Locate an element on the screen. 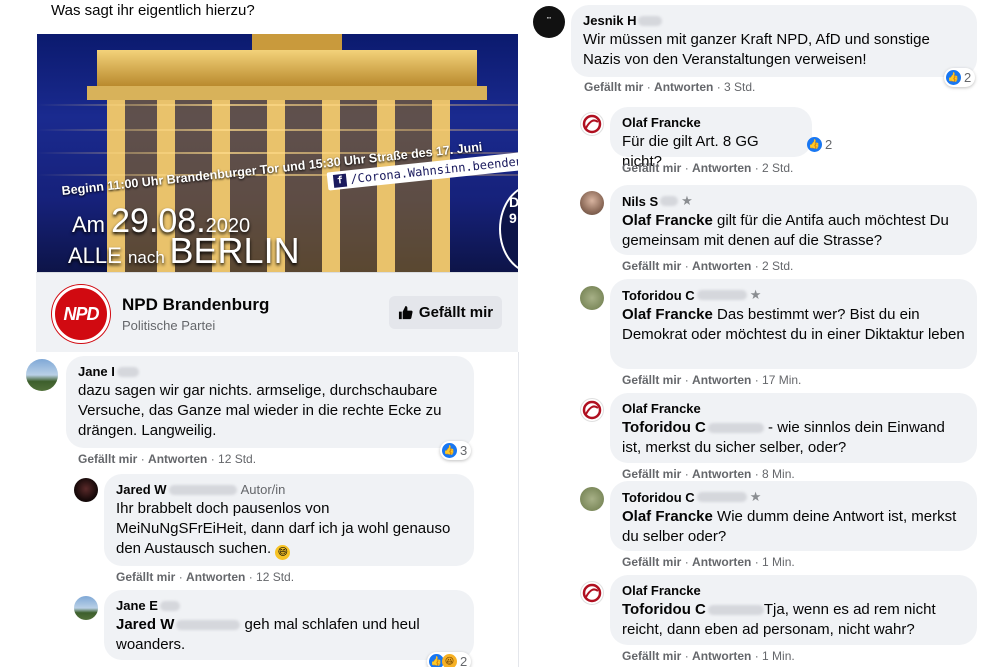 The image size is (1000, 667). comment-author: Jared W Autor/in is located at coordinates (289, 489).